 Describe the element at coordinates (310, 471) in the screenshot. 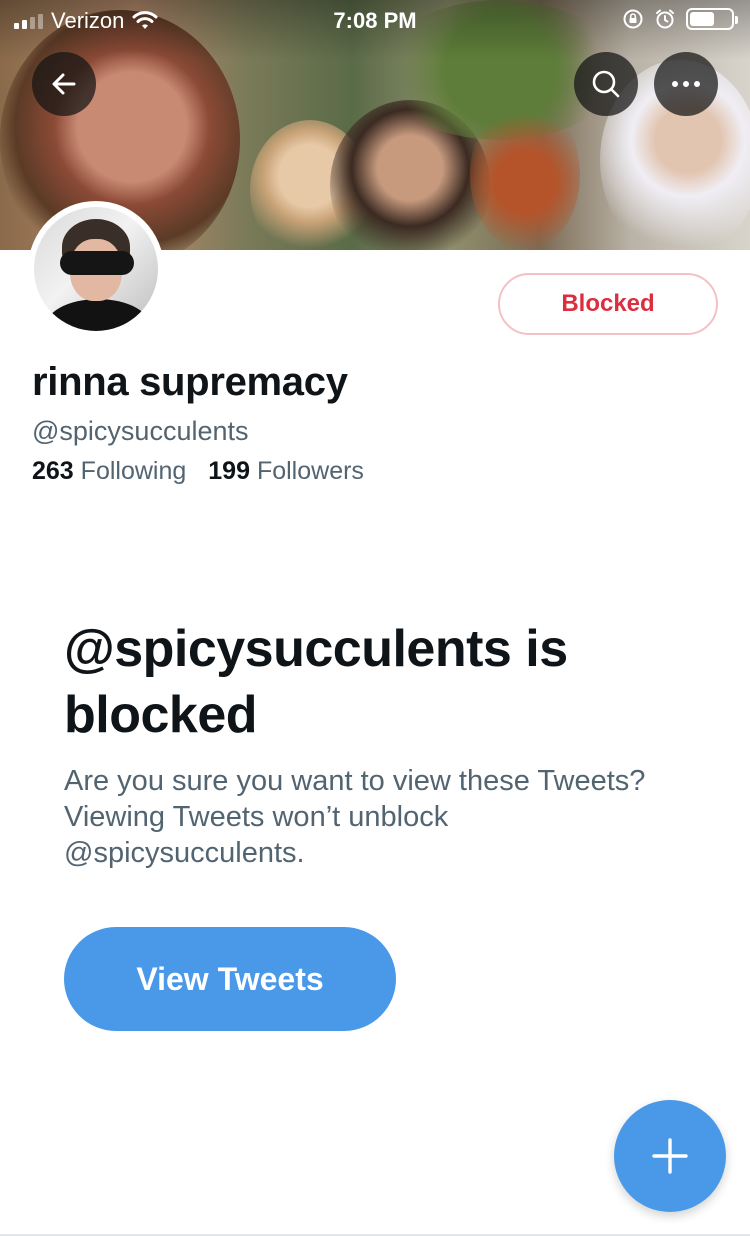

I see `followers-label: Followers` at that location.